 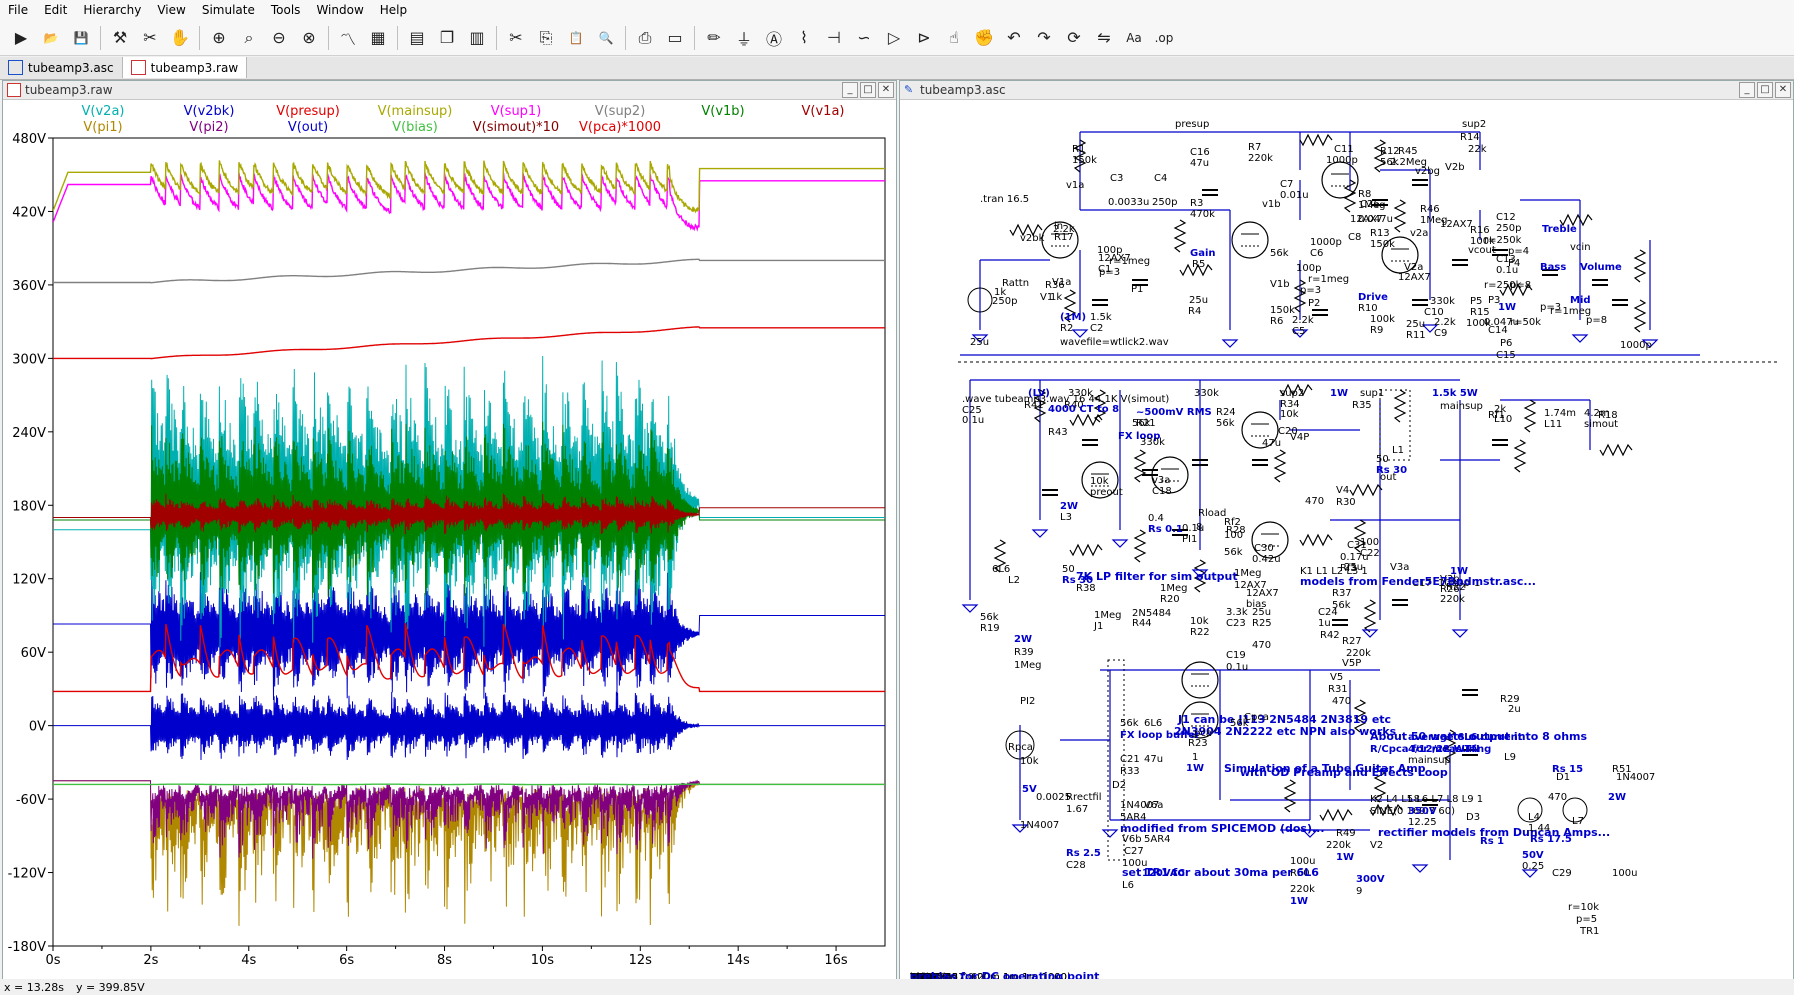 What do you see at coordinates (112, 10) in the screenshot?
I see `menu-hierarchy: Hierarchy` at bounding box center [112, 10].